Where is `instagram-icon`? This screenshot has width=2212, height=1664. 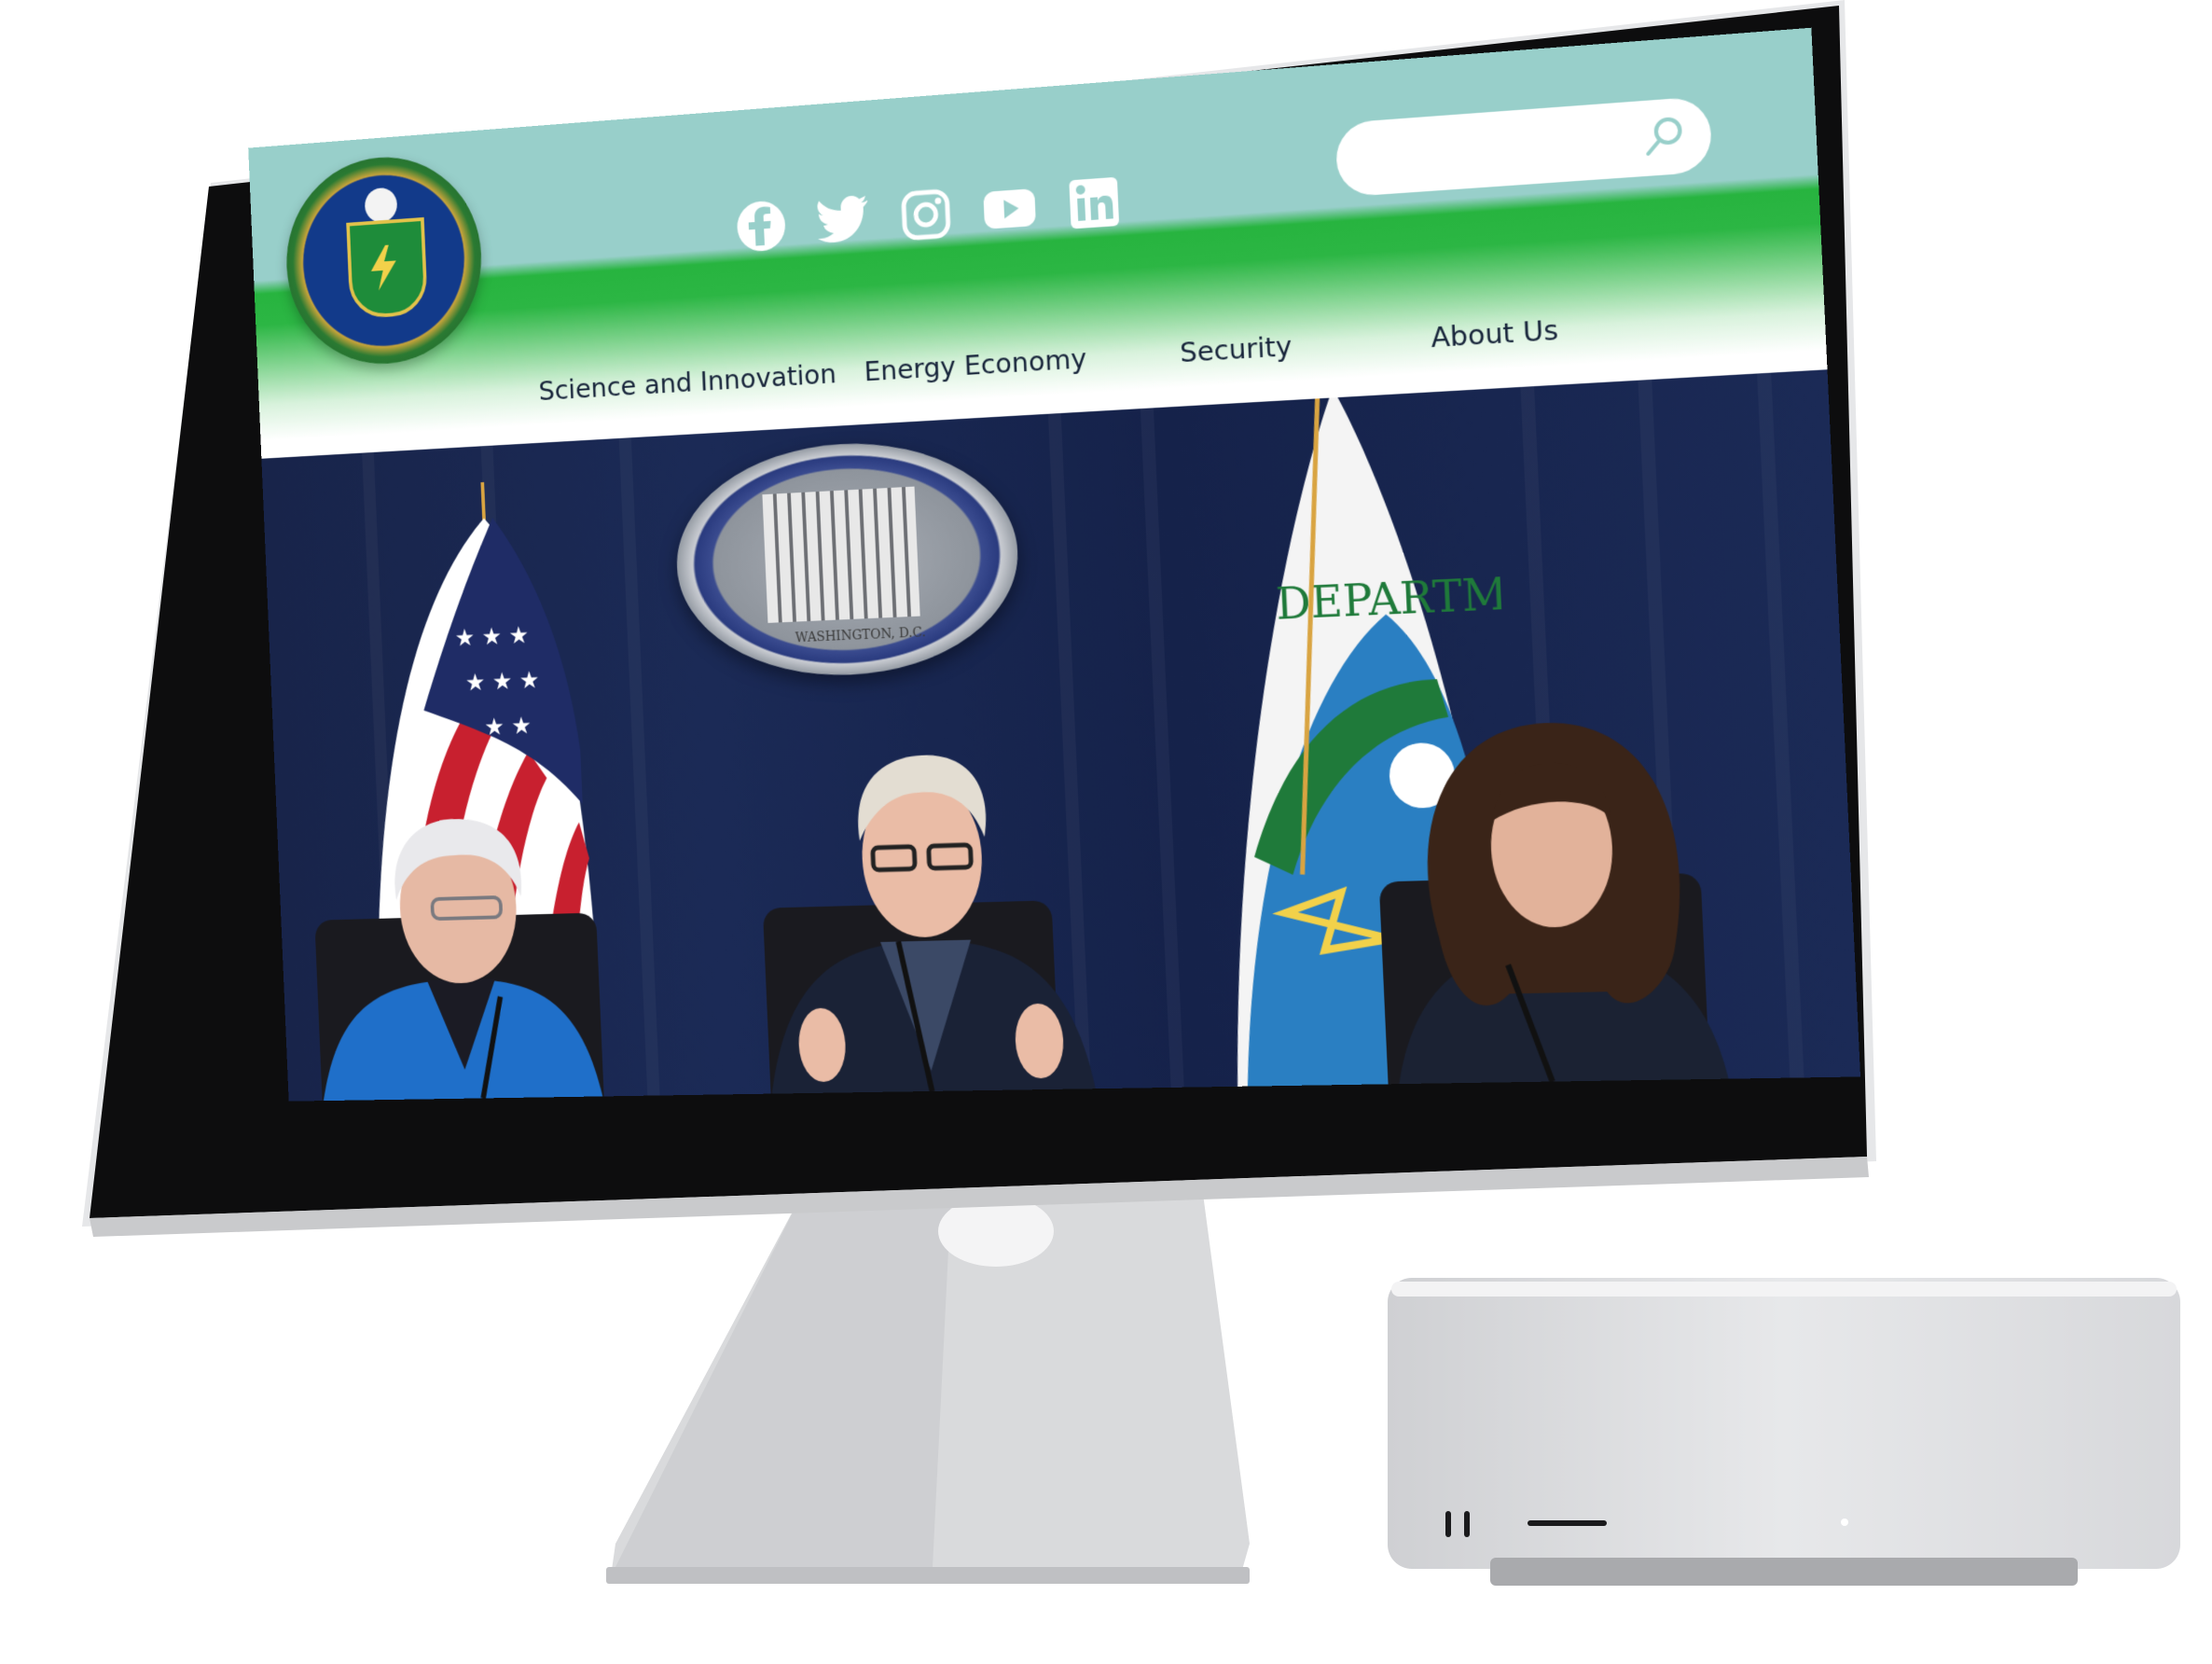
instagram-icon is located at coordinates (926, 214).